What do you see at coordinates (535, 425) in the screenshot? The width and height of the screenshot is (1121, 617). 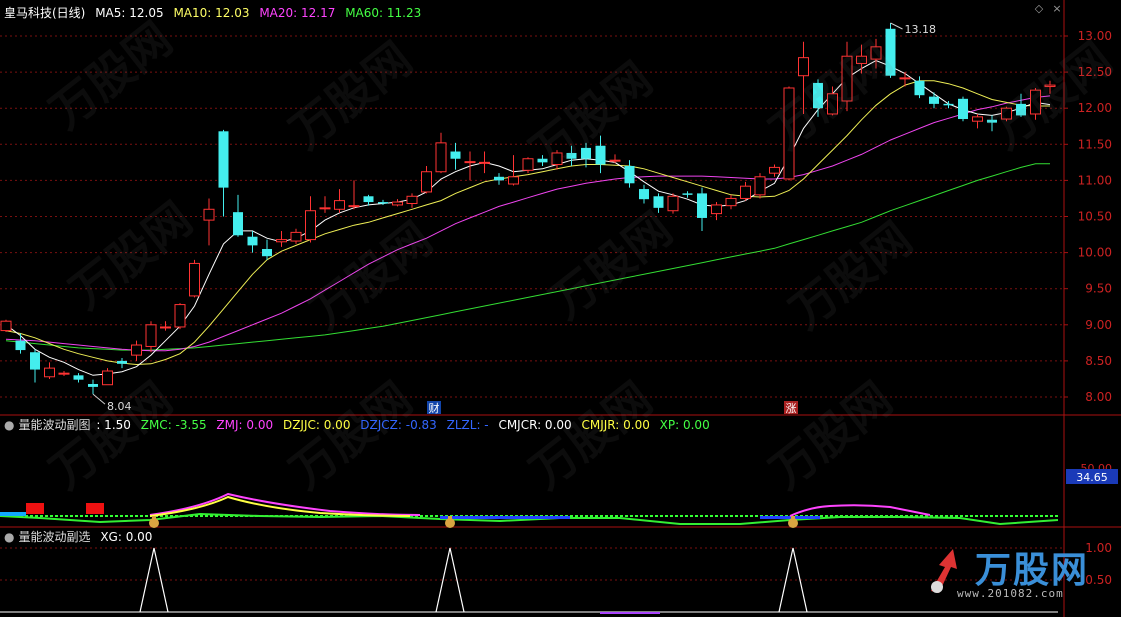 I see `sub1-item-cmjcr: CMJCR: 0.00` at bounding box center [535, 425].